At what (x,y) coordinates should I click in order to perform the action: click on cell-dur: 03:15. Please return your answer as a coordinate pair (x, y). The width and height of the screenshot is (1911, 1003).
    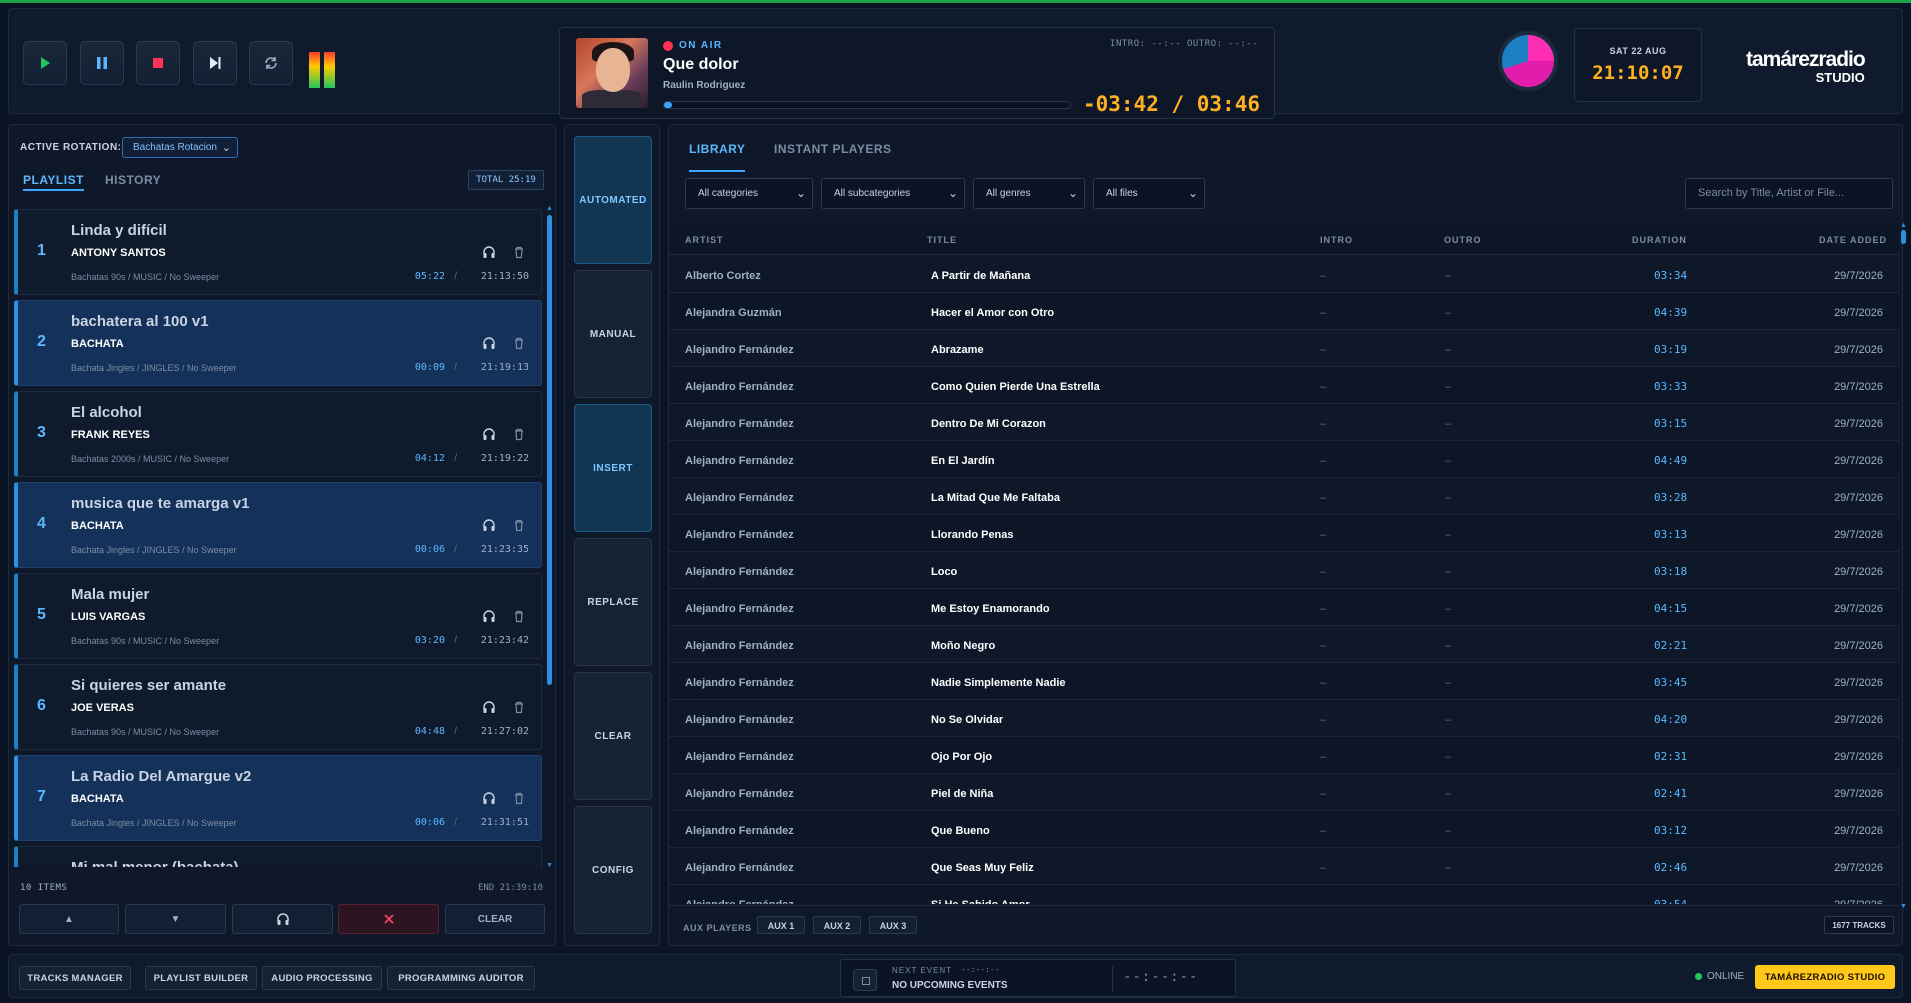
    Looking at the image, I should click on (1671, 423).